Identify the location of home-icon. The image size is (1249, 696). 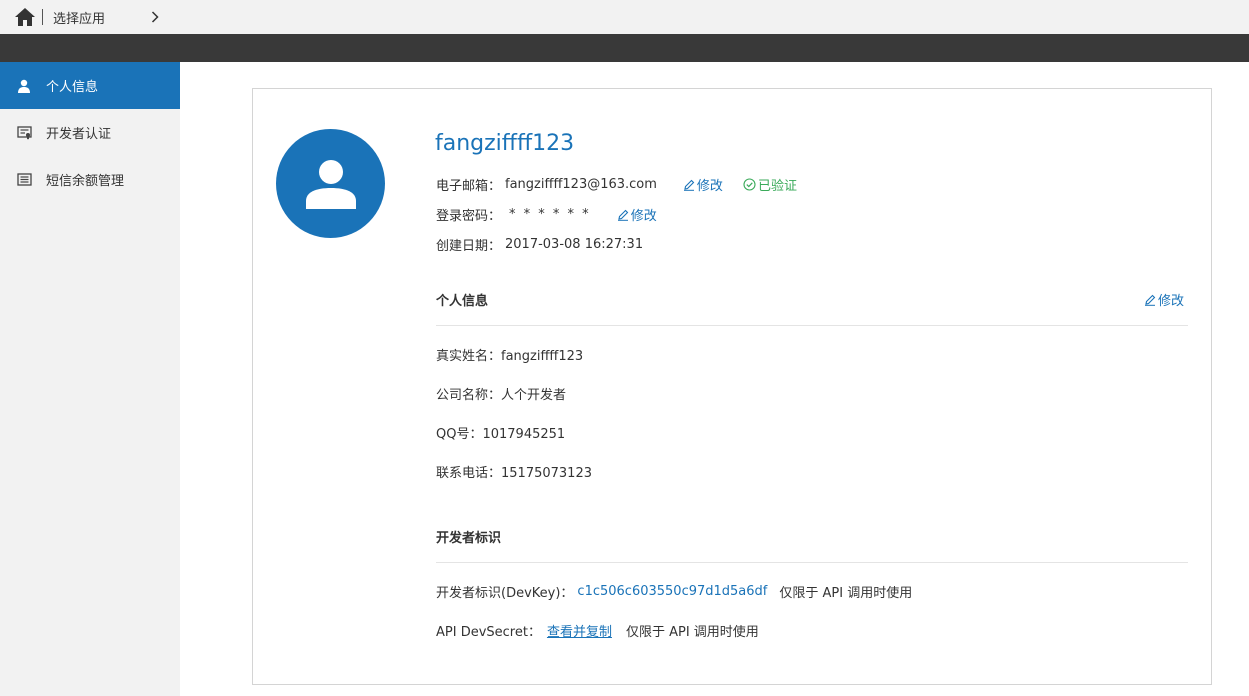
(25, 17).